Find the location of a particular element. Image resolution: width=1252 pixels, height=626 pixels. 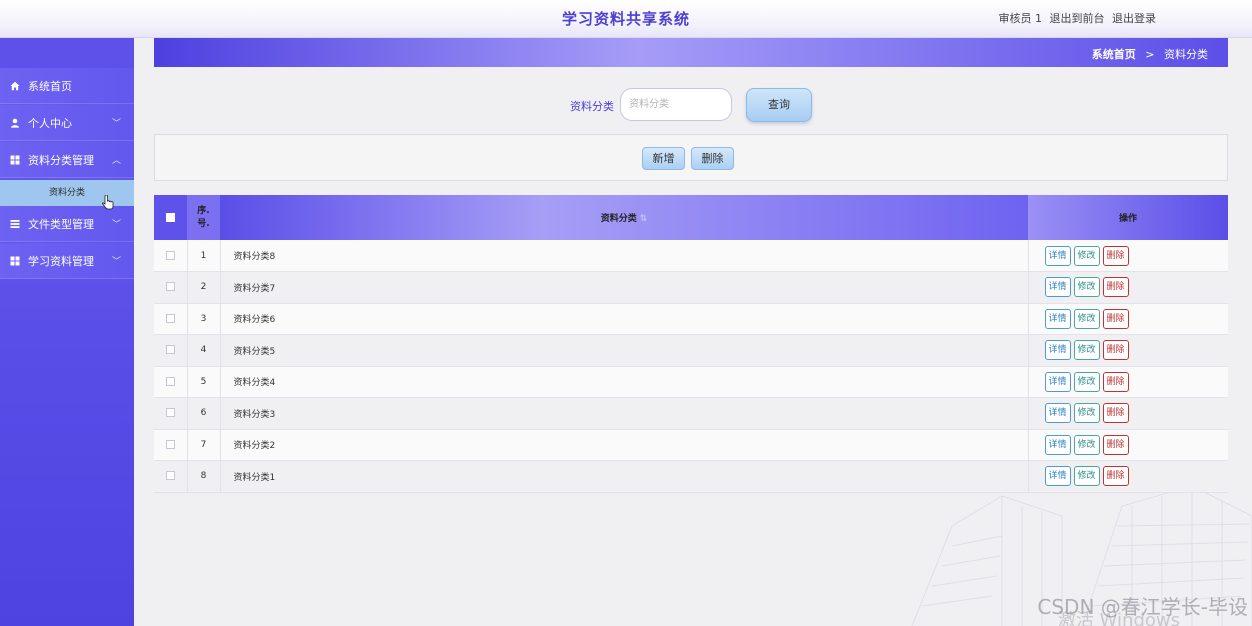

breadcrumb: 系统首页 > 资料分类 is located at coordinates (1150, 54).